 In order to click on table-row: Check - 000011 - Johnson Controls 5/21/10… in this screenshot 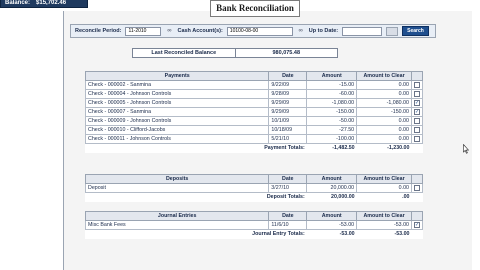, I will do `click(254, 139)`.